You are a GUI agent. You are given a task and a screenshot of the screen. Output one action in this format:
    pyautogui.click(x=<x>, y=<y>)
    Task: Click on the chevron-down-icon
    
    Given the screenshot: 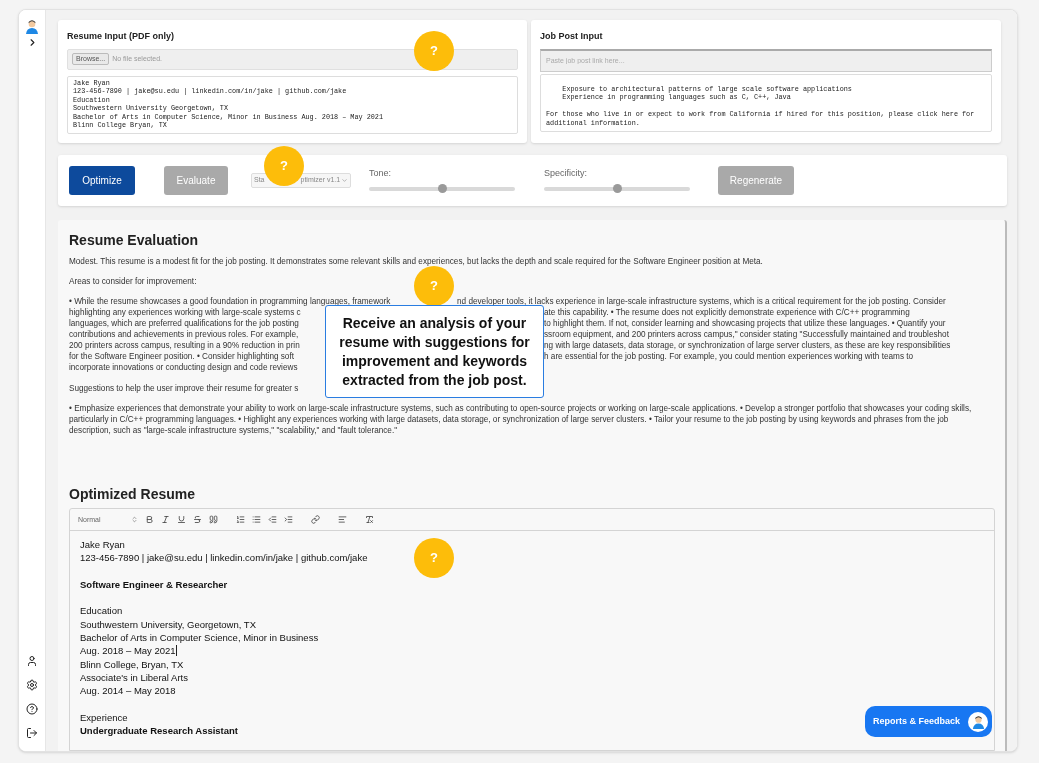 What is the action you would take?
    pyautogui.click(x=344, y=180)
    